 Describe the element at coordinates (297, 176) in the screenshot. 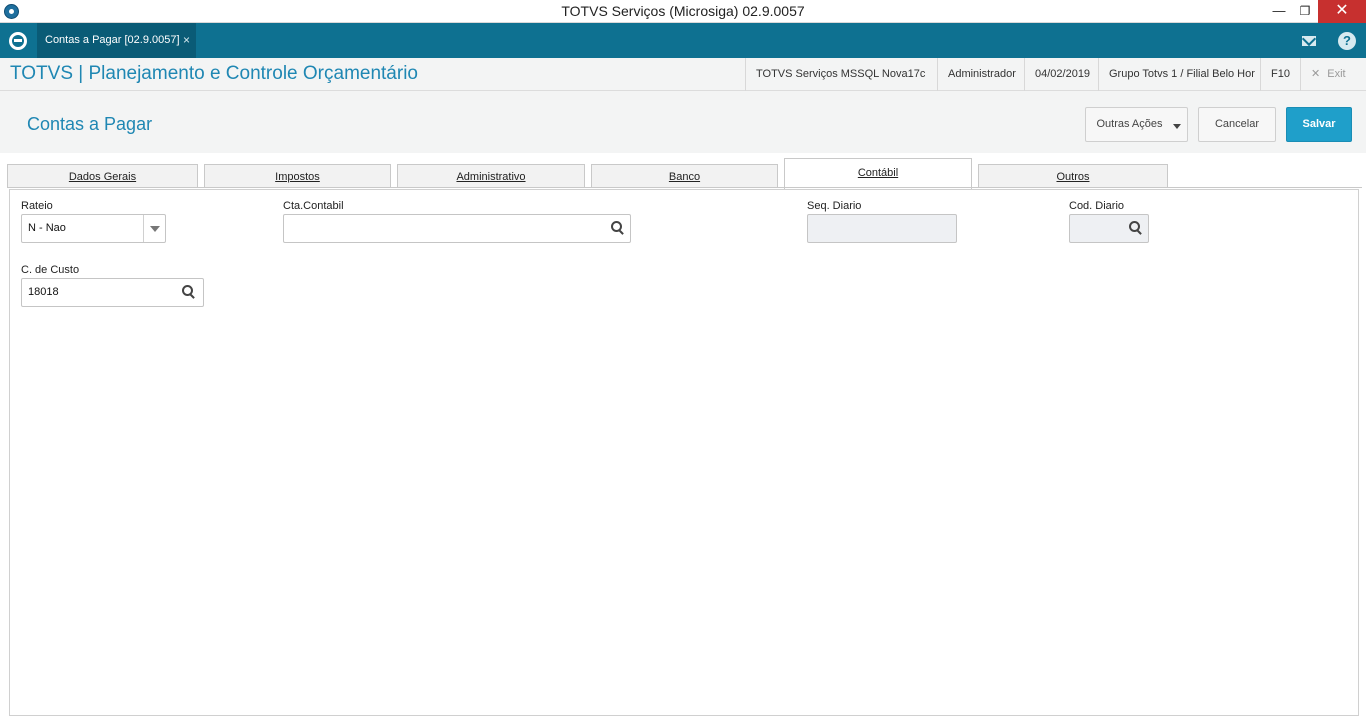

I see `tab-impostos: Impostos` at that location.